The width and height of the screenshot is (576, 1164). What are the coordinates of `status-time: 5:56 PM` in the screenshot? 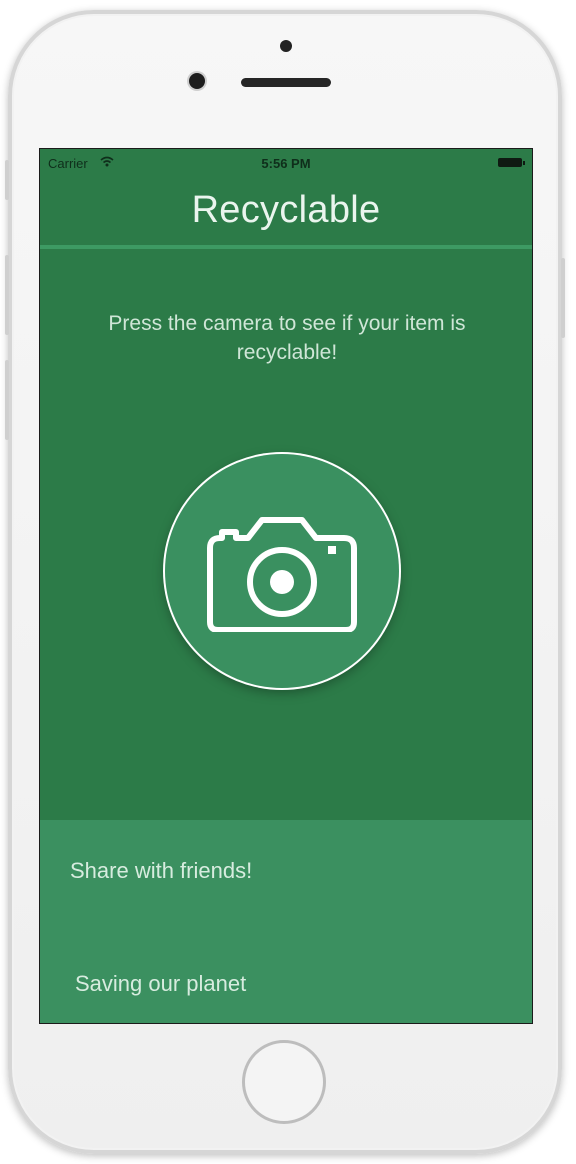 It's located at (286, 163).